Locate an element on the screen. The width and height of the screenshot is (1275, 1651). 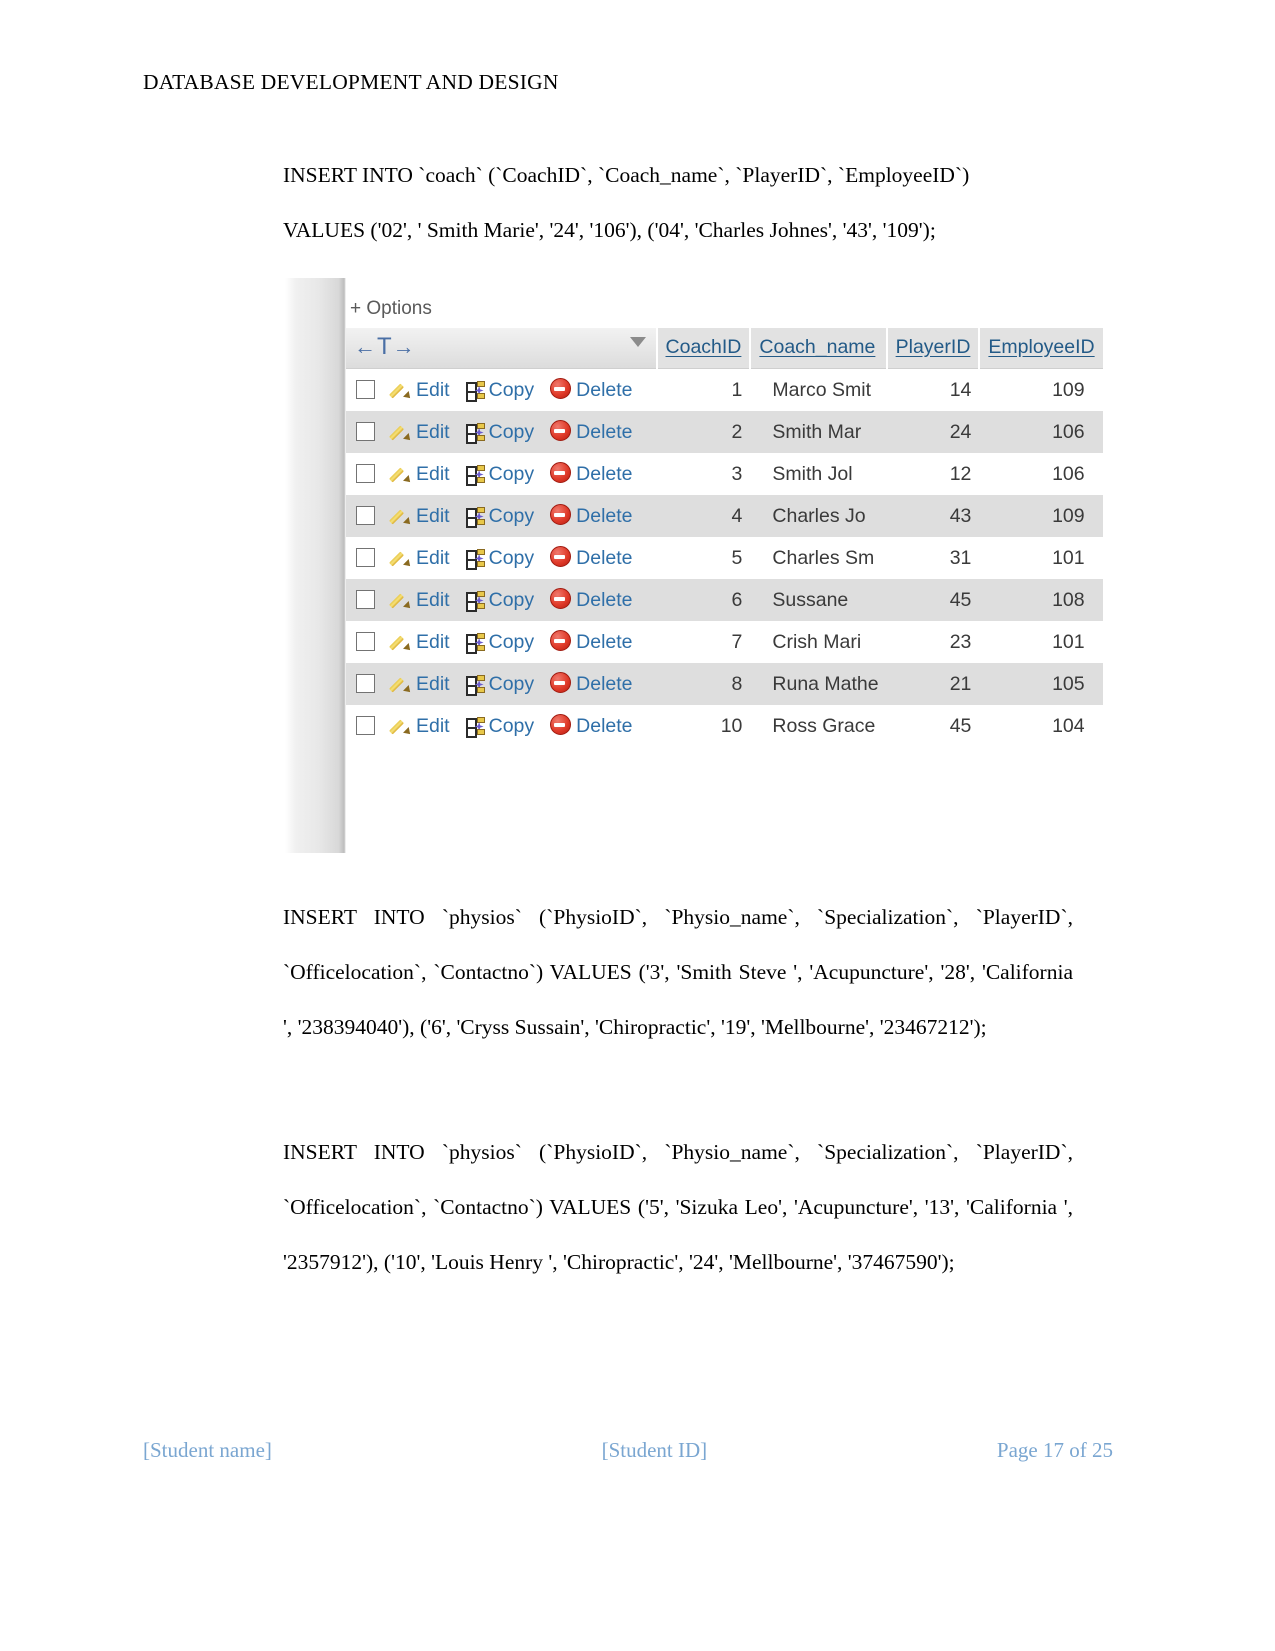
column-header-coachname-label: Coach_name is located at coordinates (817, 346).